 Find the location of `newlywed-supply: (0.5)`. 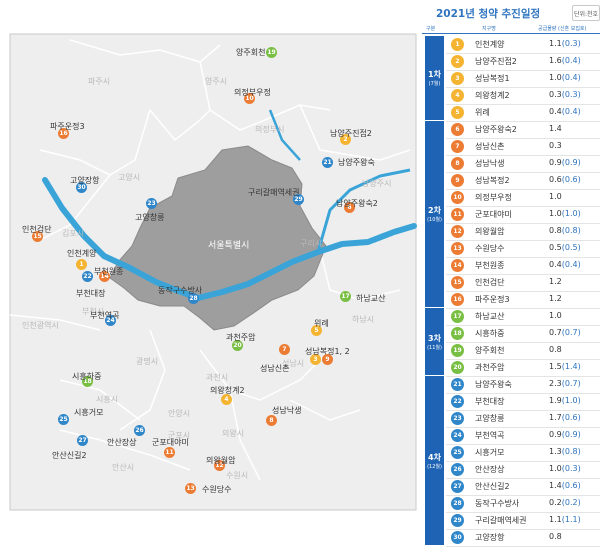

newlywed-supply: (0.5) is located at coordinates (571, 247).